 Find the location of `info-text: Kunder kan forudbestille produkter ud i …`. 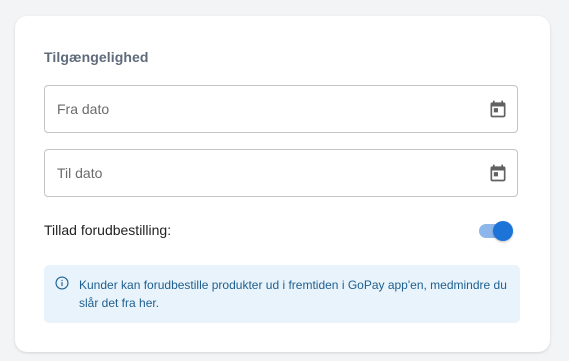

info-text: Kunder kan forudbestille produkter ud i … is located at coordinates (293, 294).